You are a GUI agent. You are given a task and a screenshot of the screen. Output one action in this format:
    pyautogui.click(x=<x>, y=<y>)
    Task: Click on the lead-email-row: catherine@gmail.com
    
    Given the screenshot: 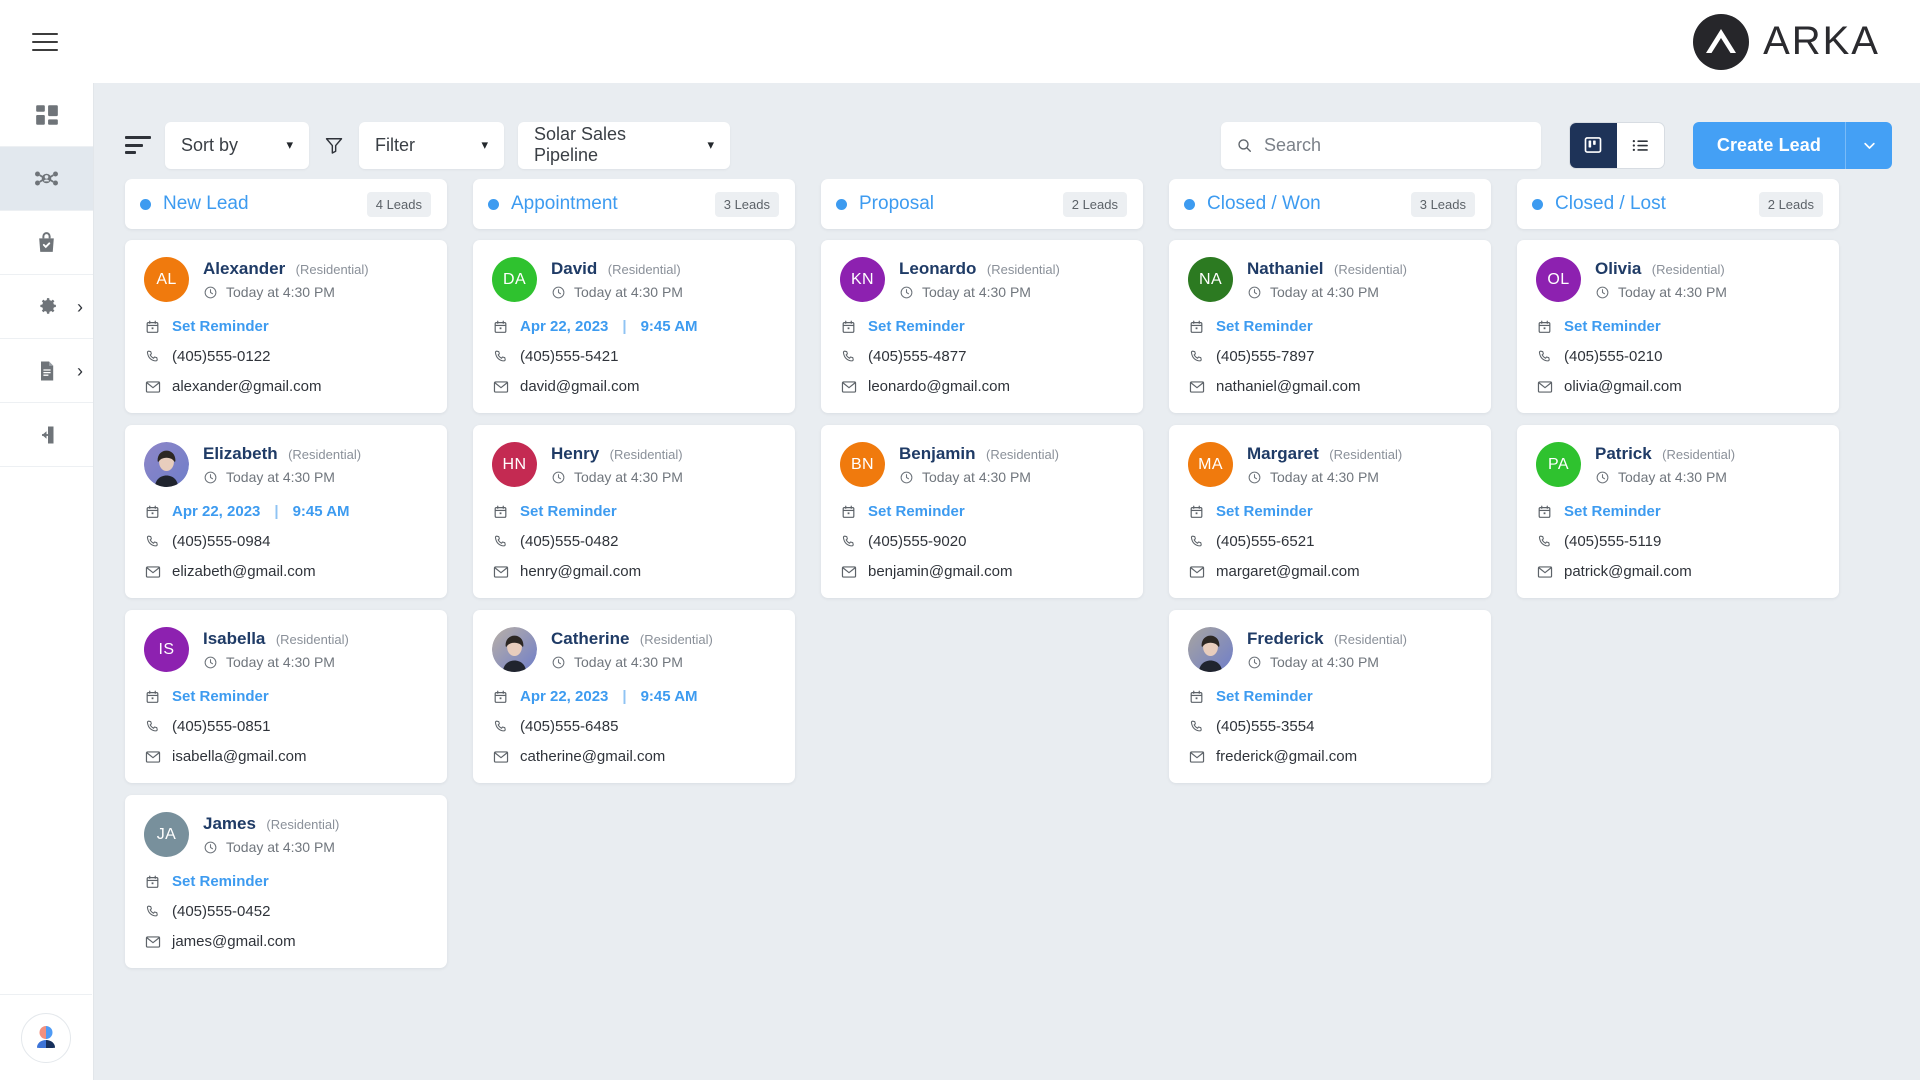 What is the action you would take?
    pyautogui.click(x=634, y=756)
    